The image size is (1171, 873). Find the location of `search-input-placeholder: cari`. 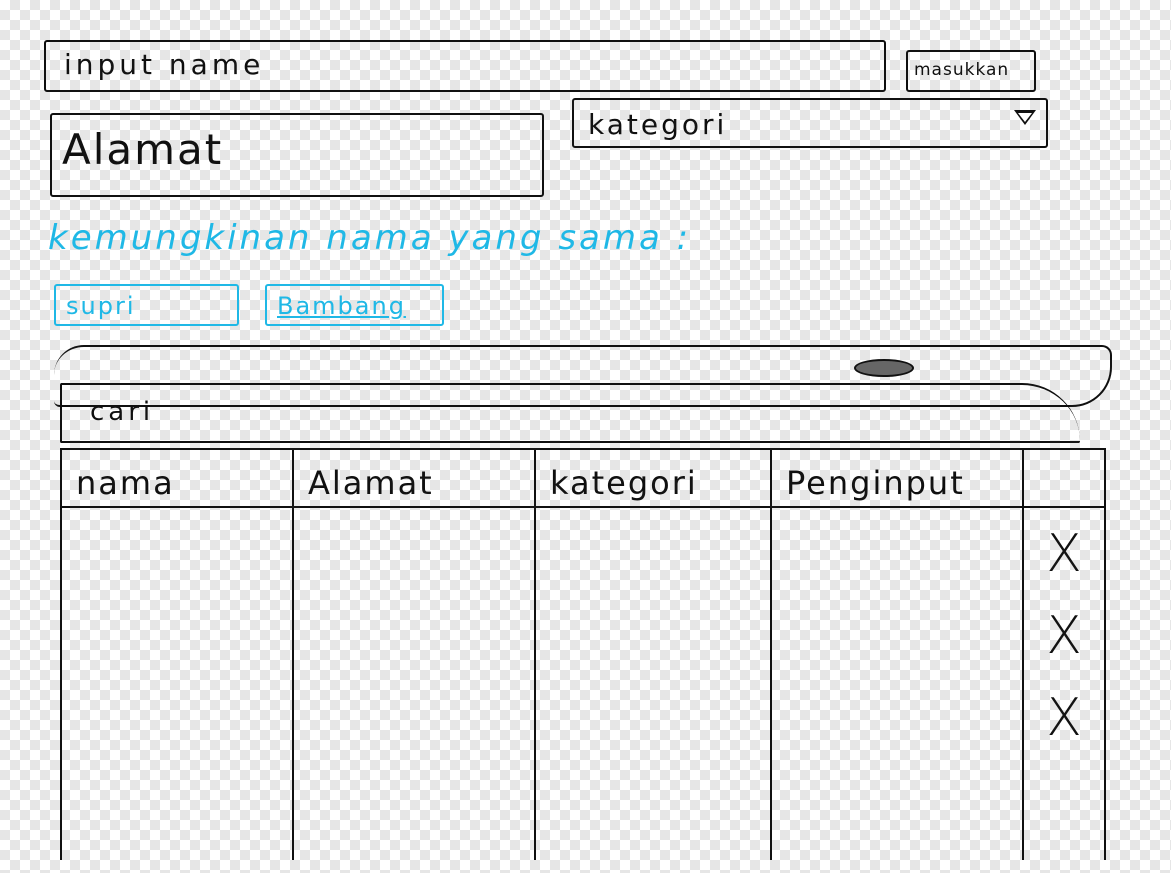

search-input-placeholder: cari is located at coordinates (122, 412).